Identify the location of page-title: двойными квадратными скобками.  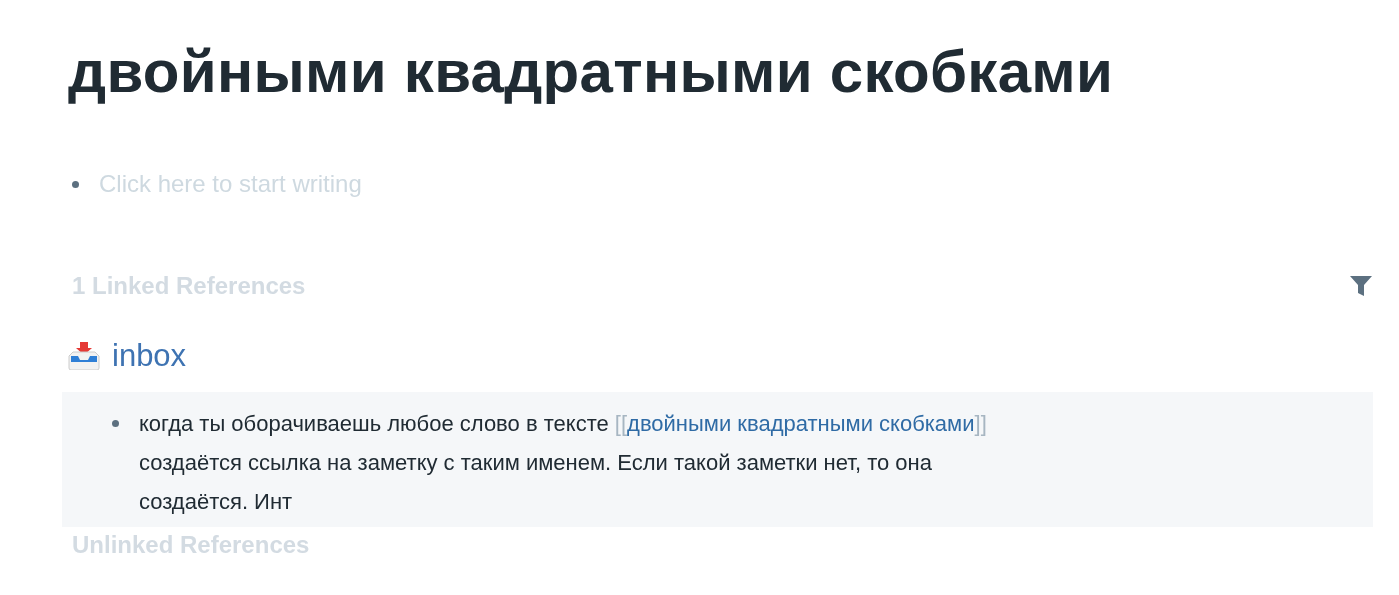
(591, 72).